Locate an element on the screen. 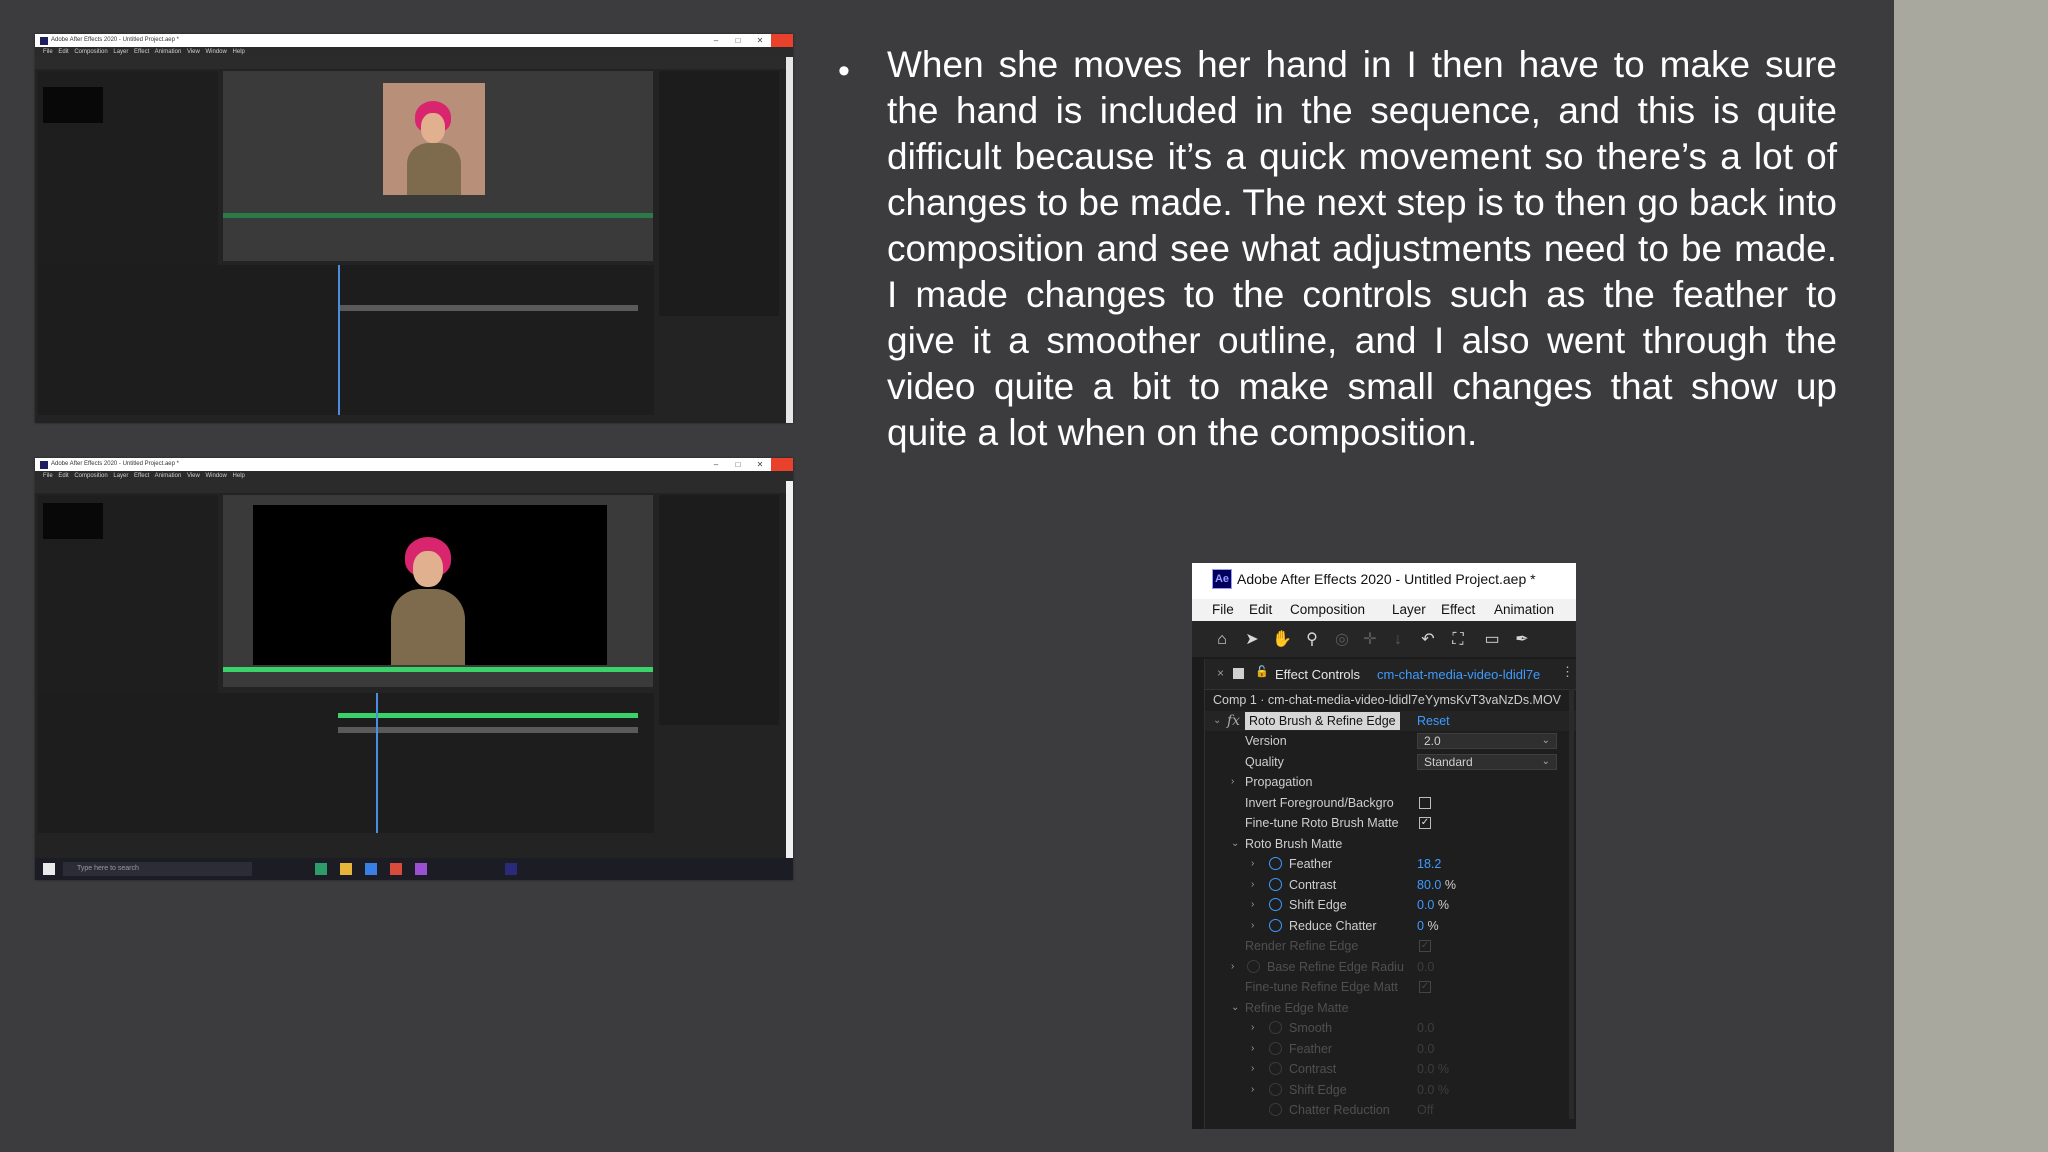 This screenshot has height=1152, width=2048. torso is located at coordinates (434, 169).